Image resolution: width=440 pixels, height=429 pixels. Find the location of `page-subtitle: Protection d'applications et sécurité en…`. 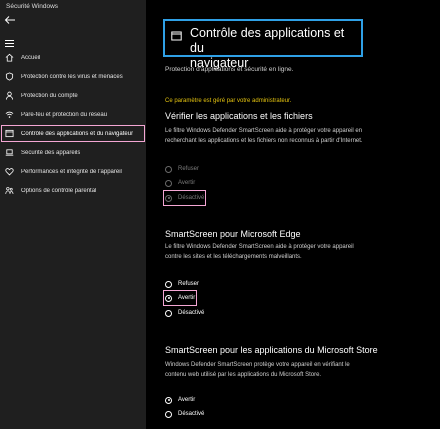

page-subtitle: Protection d'applications et sécurité en… is located at coordinates (229, 69).